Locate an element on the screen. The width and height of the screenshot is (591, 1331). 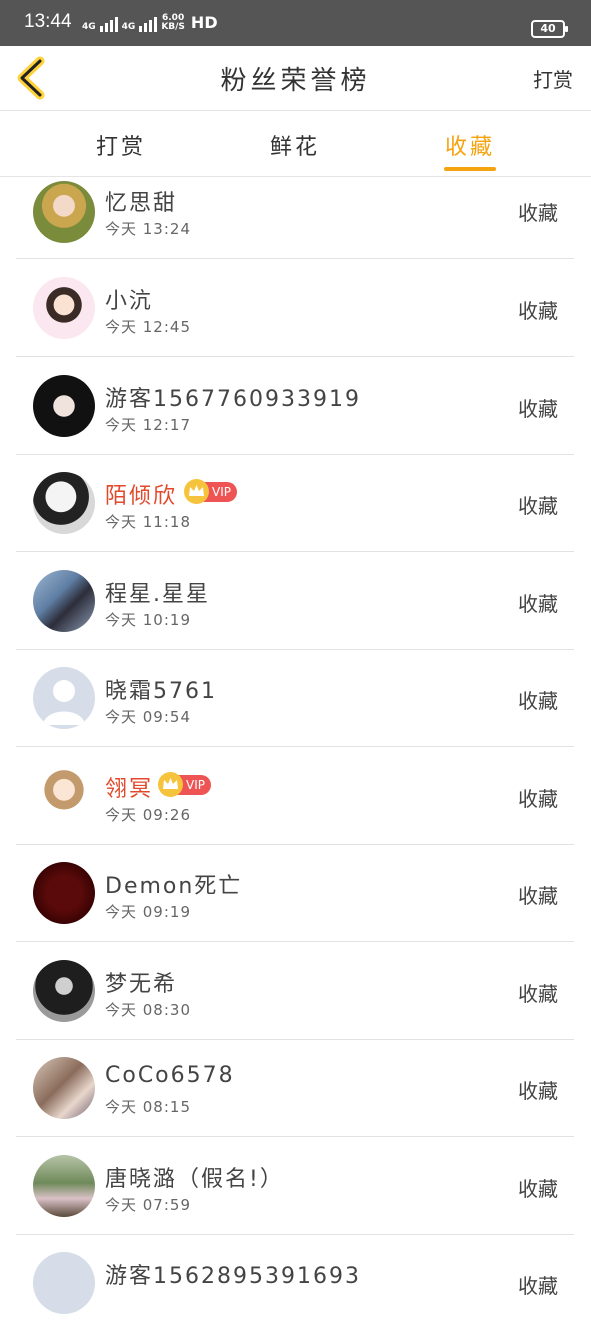
item-time: 今天 09:54 is located at coordinates (148, 717).